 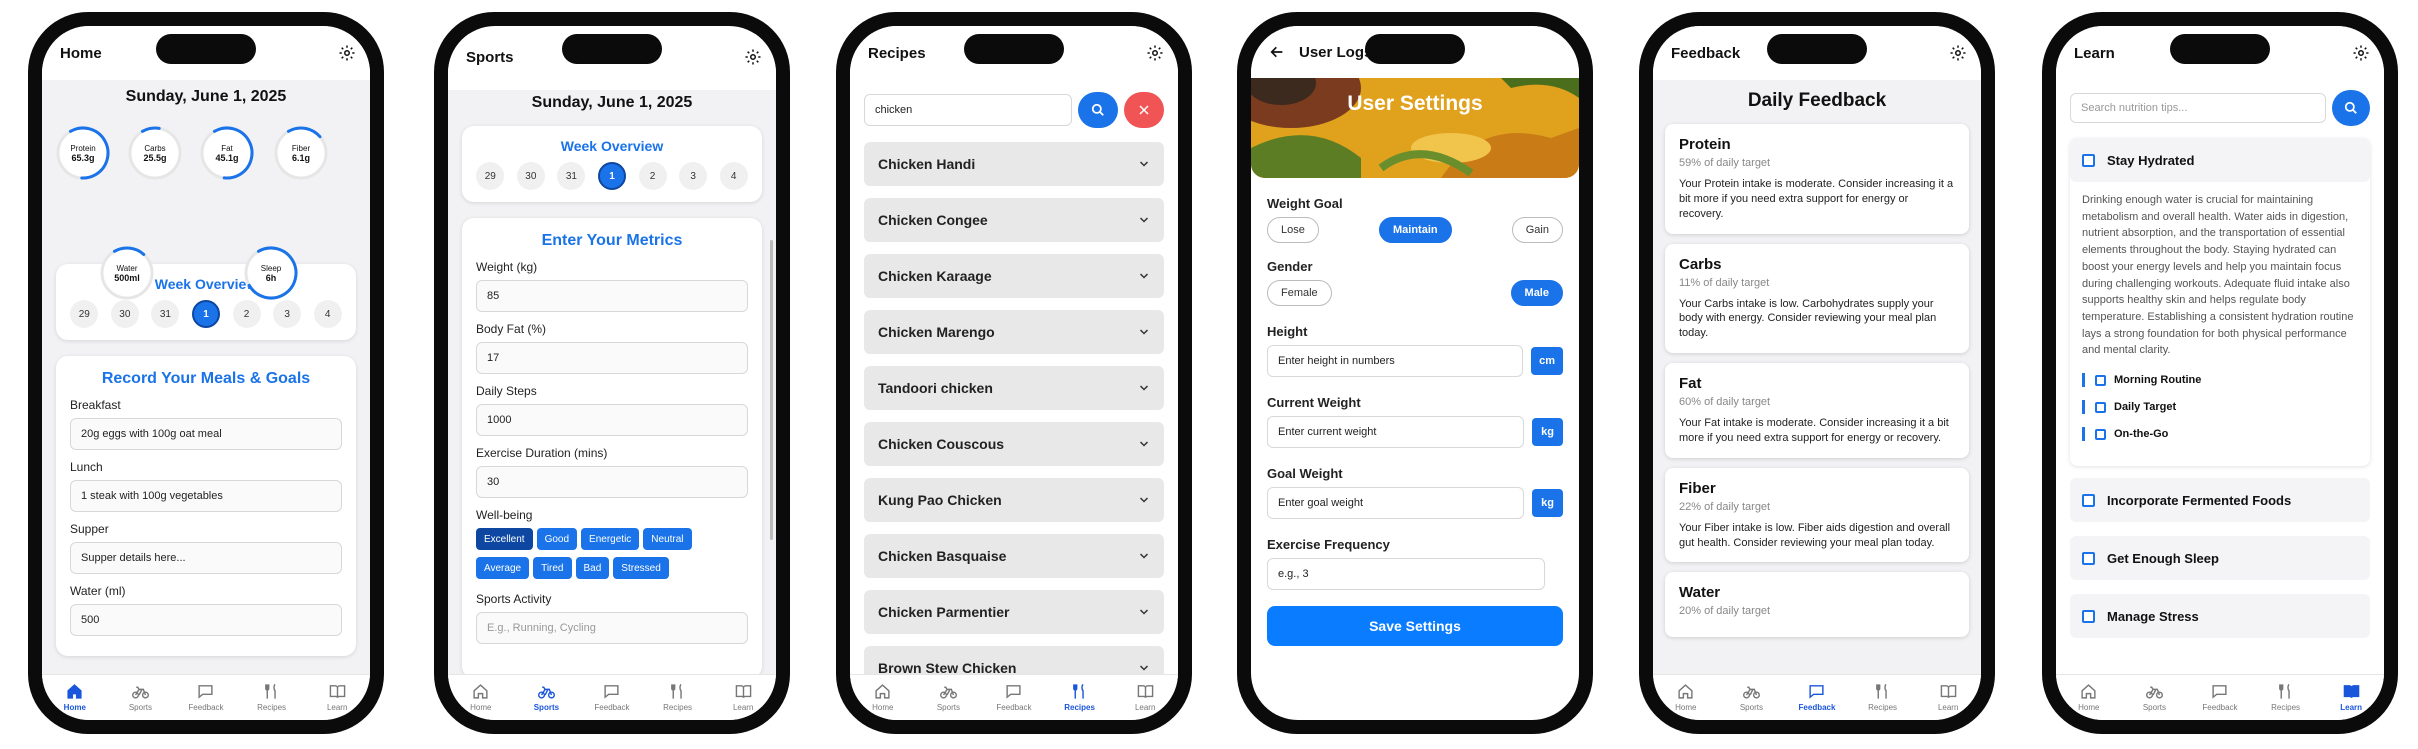 I want to click on recipe-item: Kung Pao Chicken, so click(x=1014, y=500).